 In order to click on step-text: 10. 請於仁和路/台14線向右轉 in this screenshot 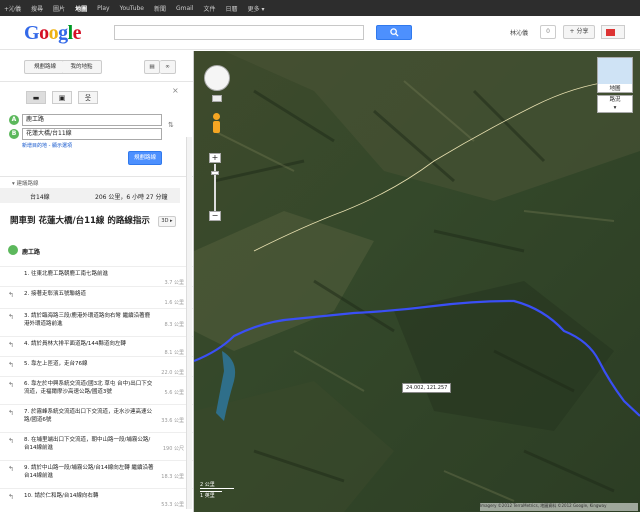, I will do `click(61, 496)`.